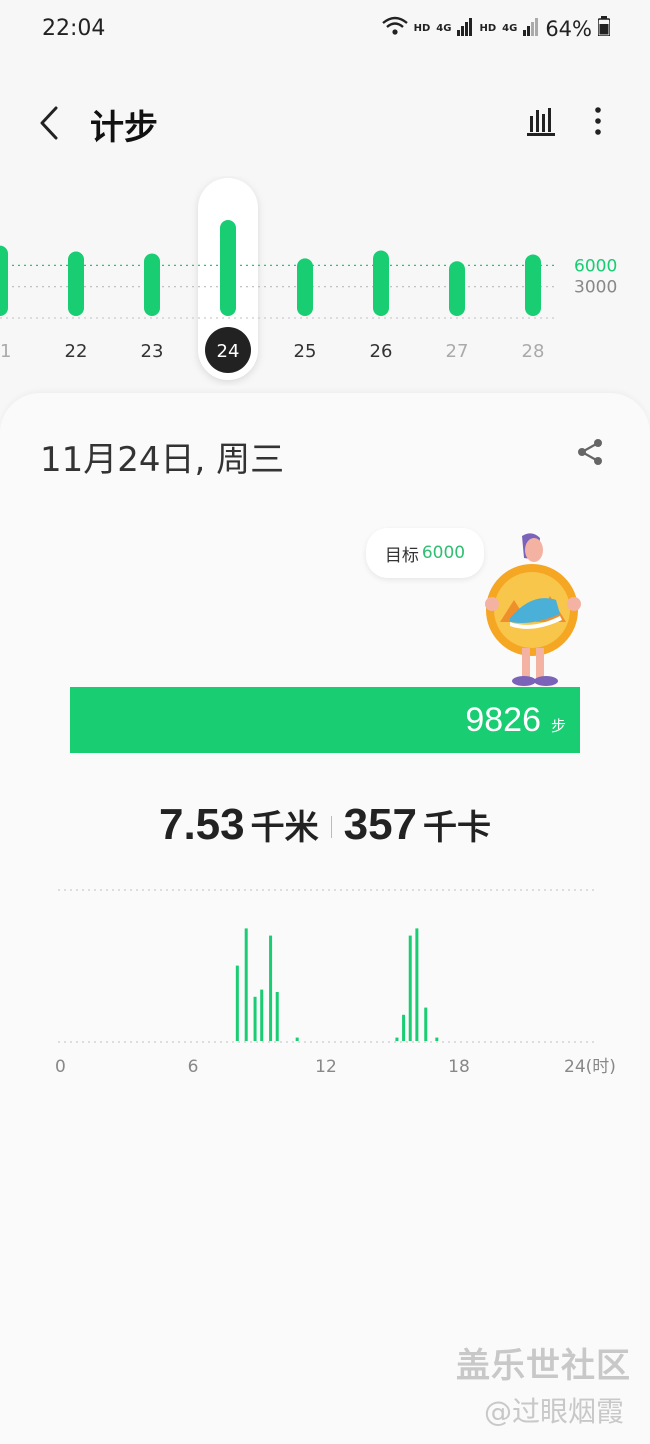  Describe the element at coordinates (325, 720) in the screenshot. I see `steps-progress-bar: 9826 步` at that location.